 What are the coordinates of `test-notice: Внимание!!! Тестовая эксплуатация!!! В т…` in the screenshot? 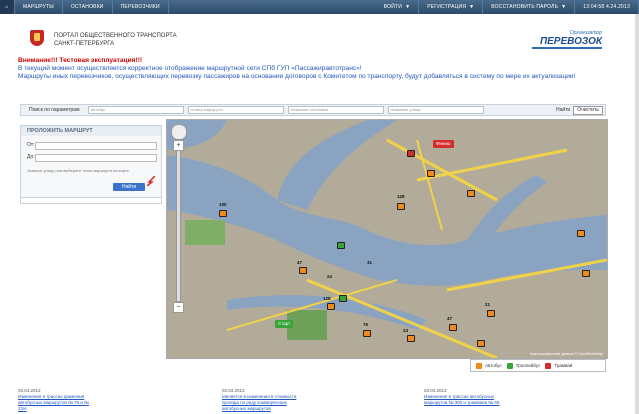 It's located at (318, 69).